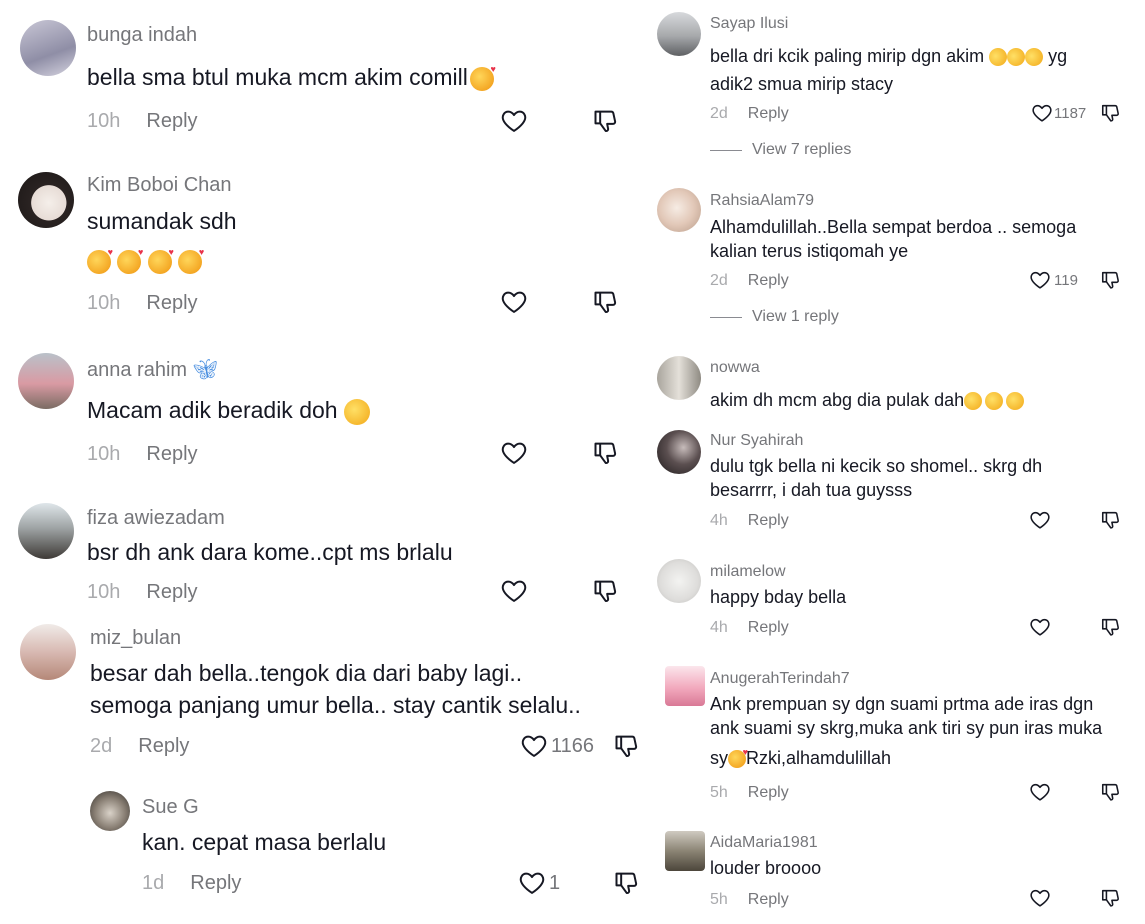 The image size is (1145, 924). I want to click on comment-meta: 5h Reply, so click(749, 900).